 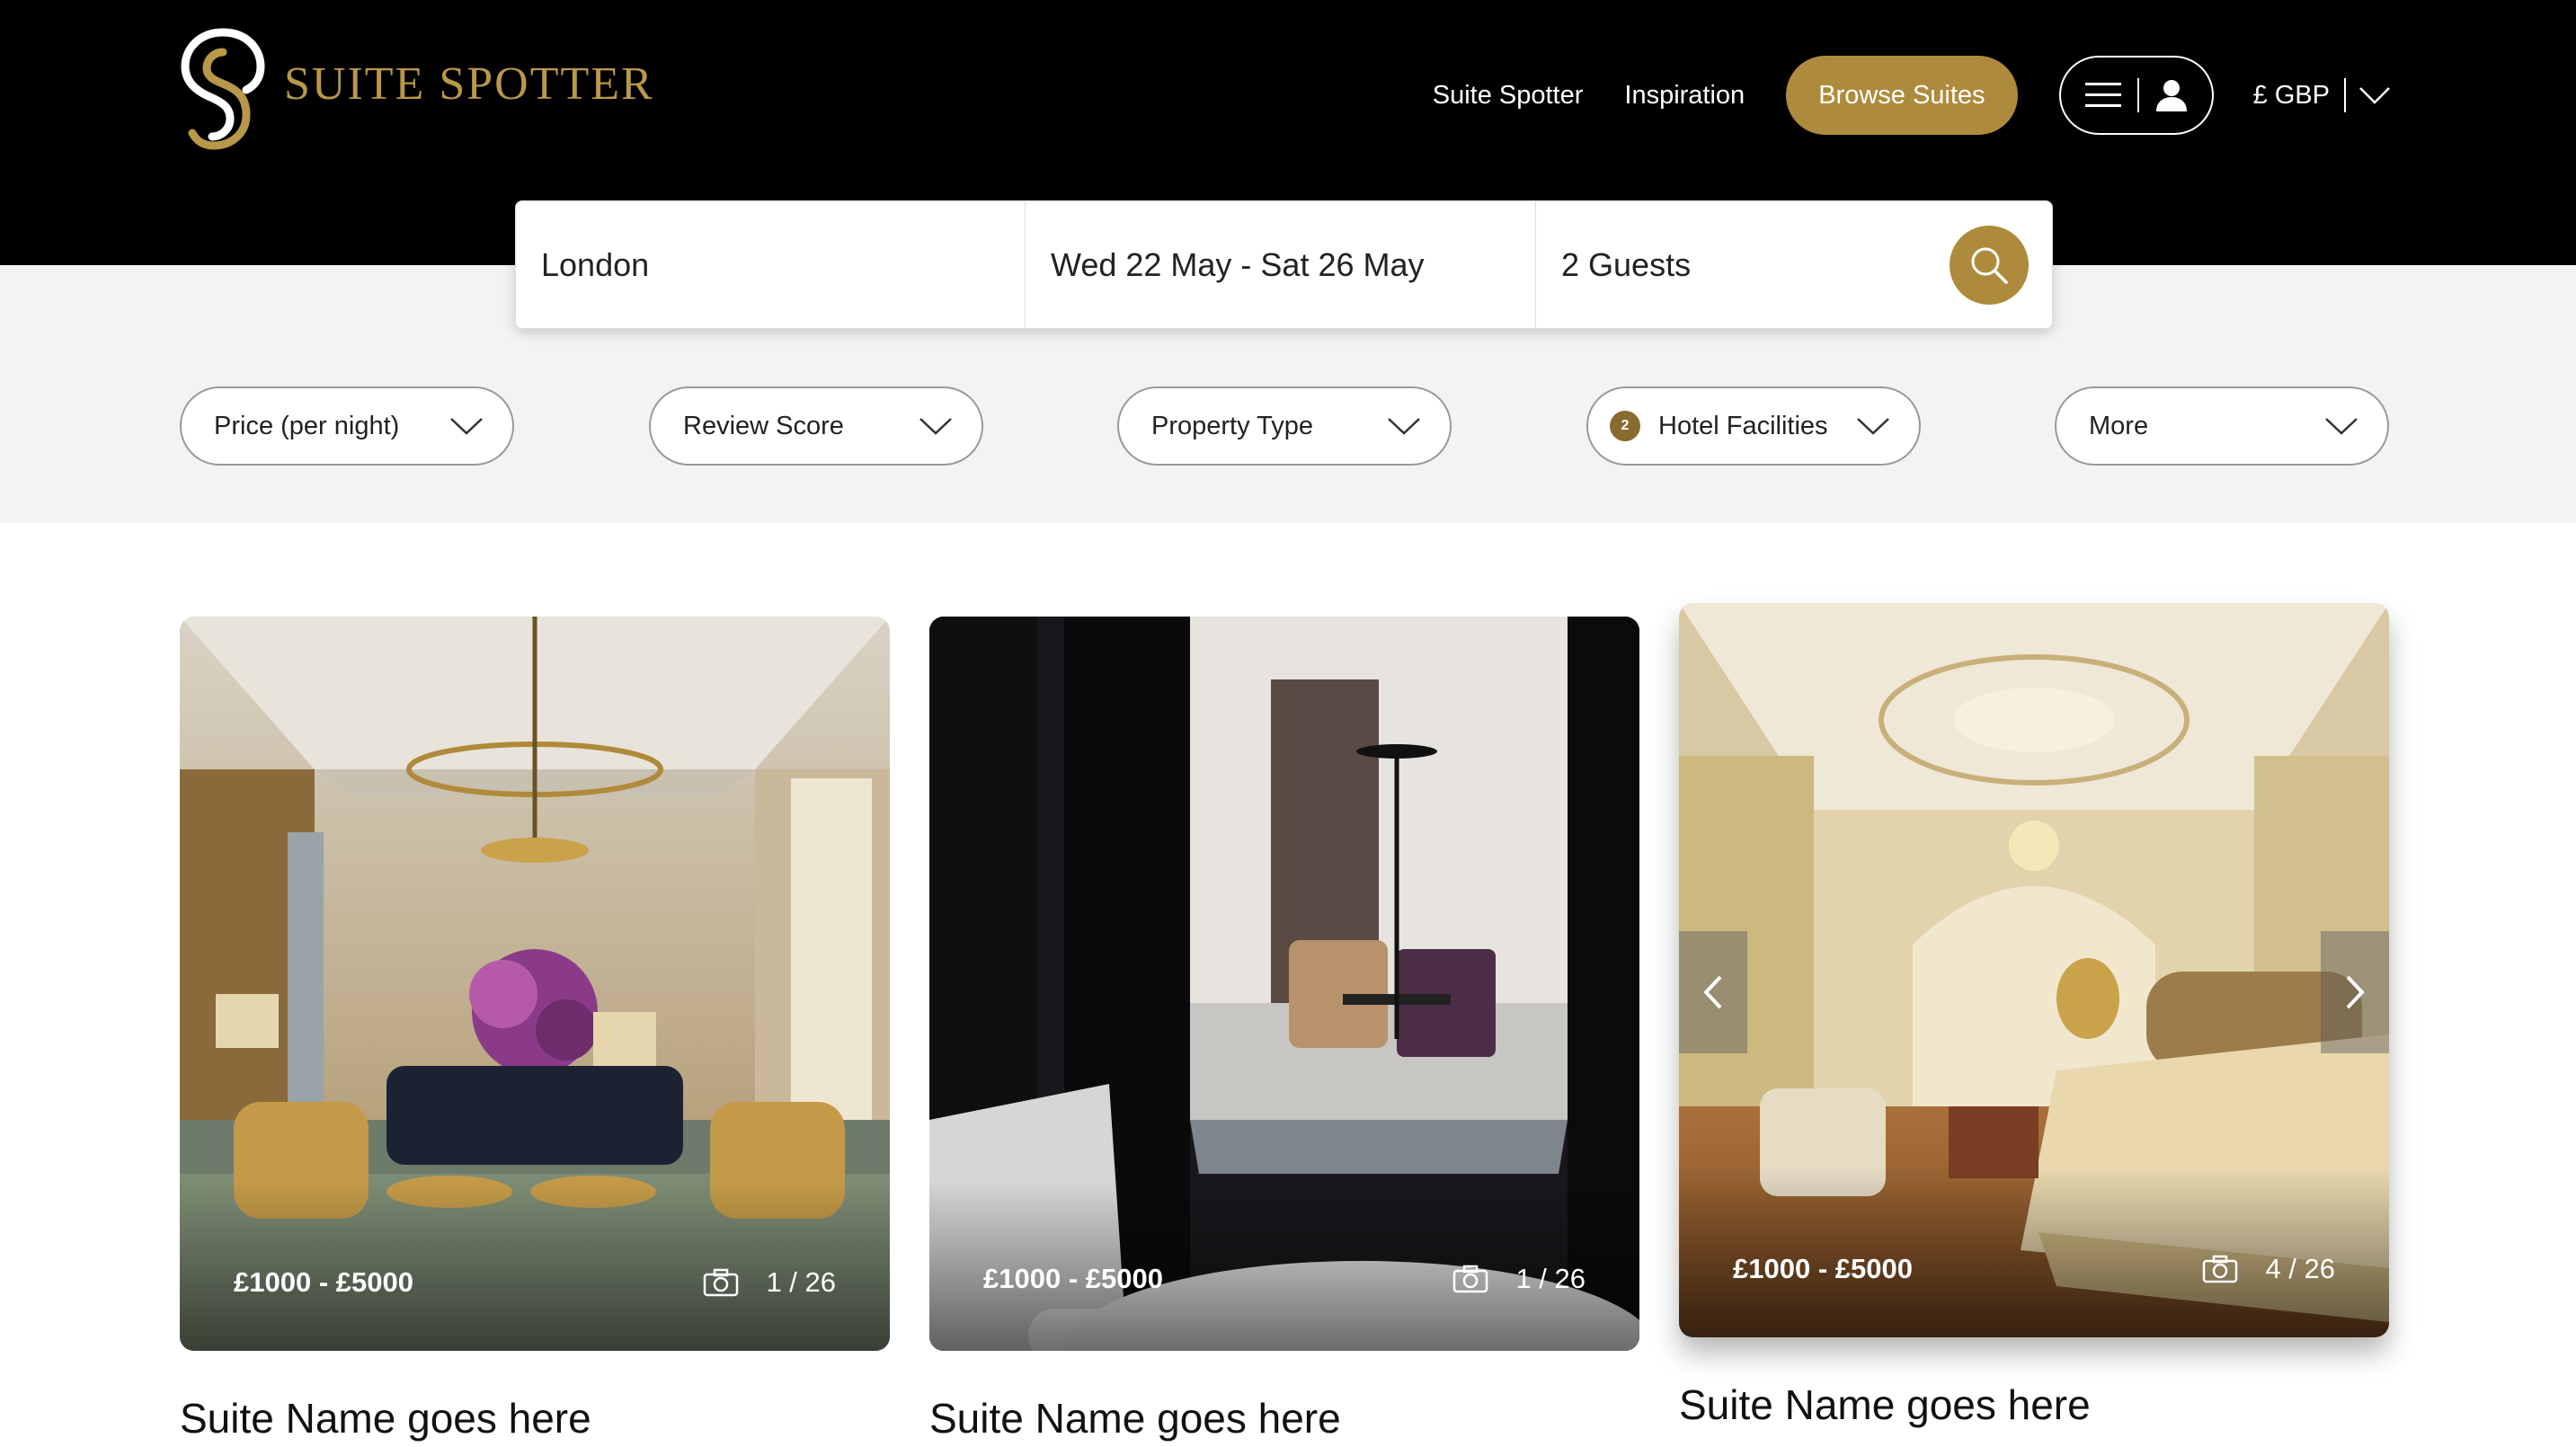 What do you see at coordinates (469, 84) in the screenshot?
I see `brand-name: SUITE SPOTTER` at bounding box center [469, 84].